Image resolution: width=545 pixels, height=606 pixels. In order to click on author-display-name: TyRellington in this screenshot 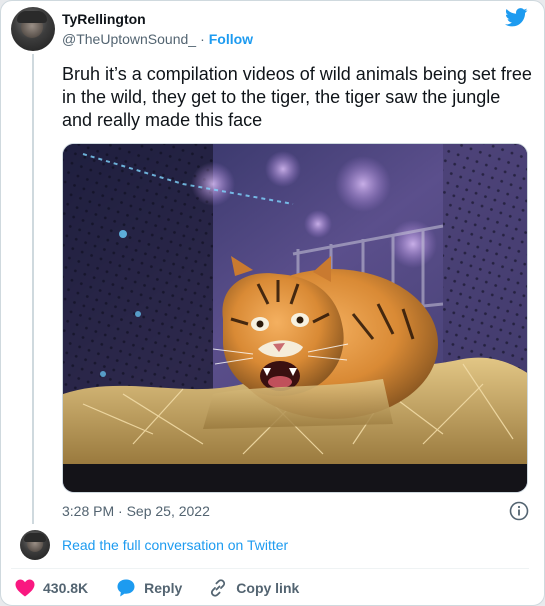, I will do `click(104, 19)`.